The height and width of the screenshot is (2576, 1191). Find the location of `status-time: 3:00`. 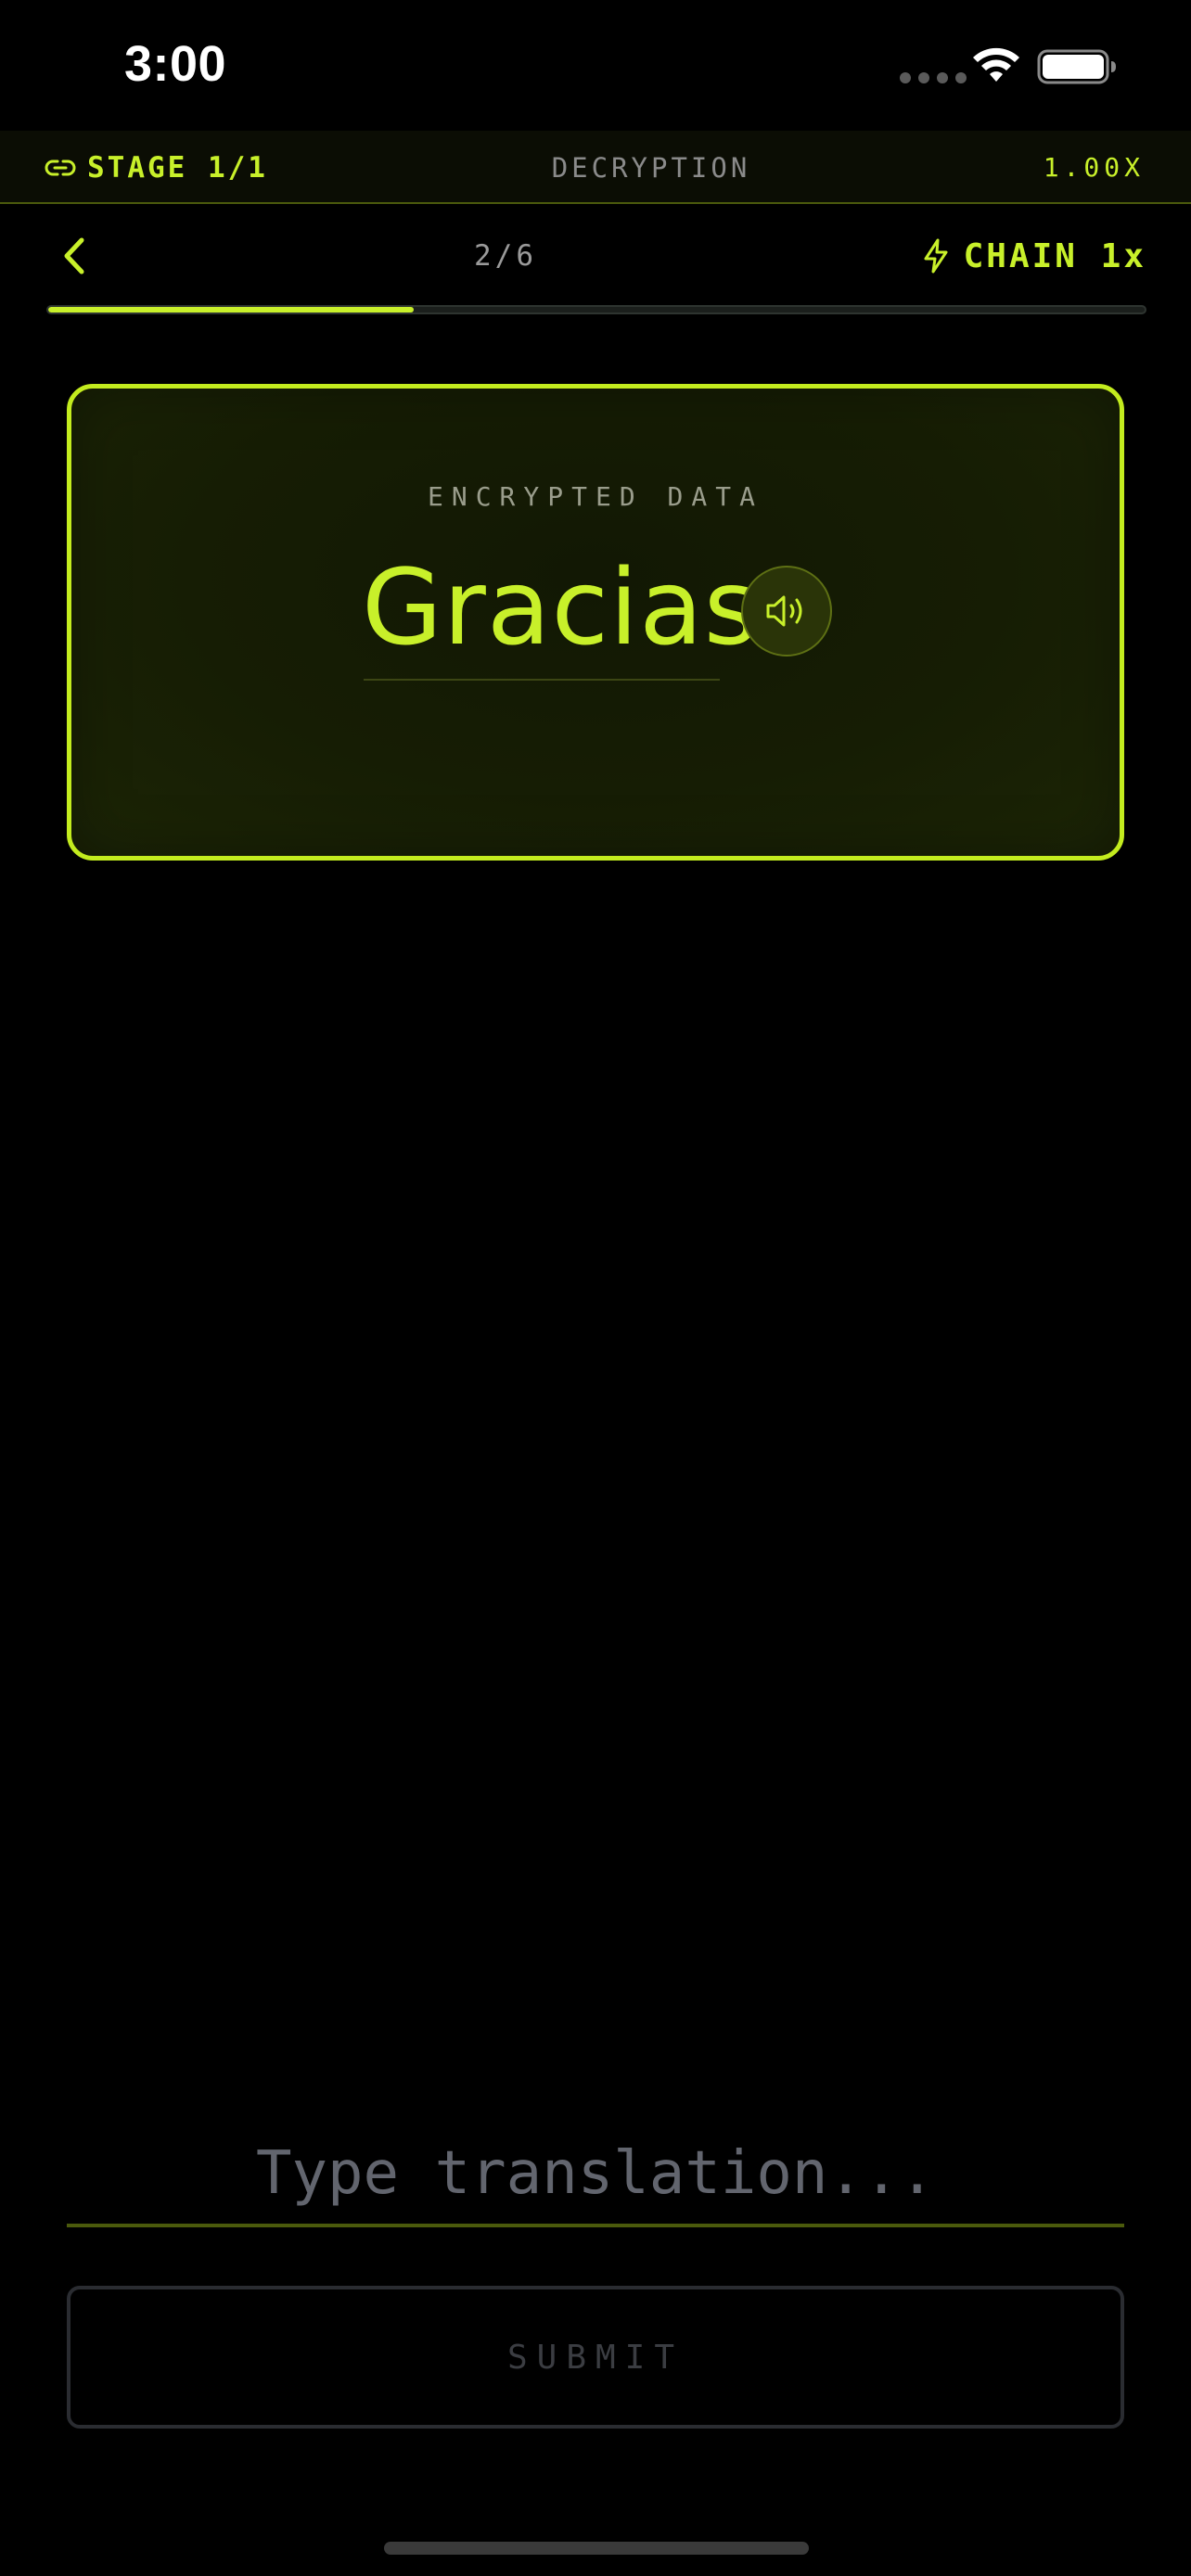

status-time: 3:00 is located at coordinates (175, 64).